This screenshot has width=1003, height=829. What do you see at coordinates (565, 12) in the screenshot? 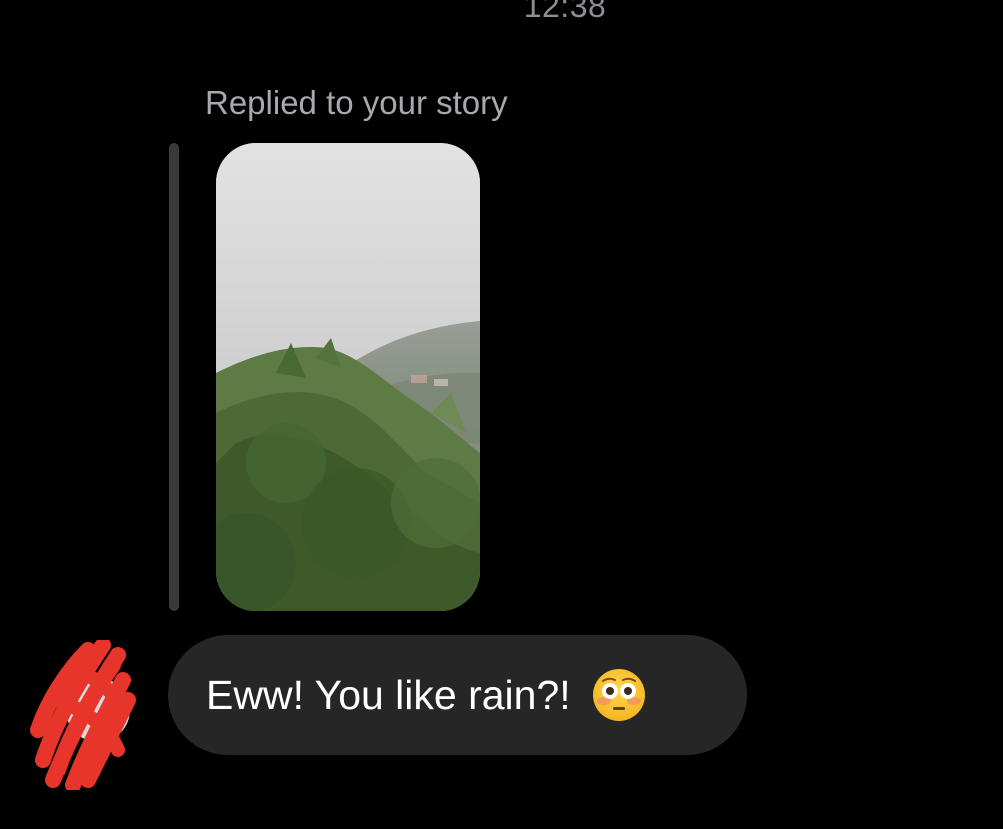
I see `message-timestamp: 12:38` at bounding box center [565, 12].